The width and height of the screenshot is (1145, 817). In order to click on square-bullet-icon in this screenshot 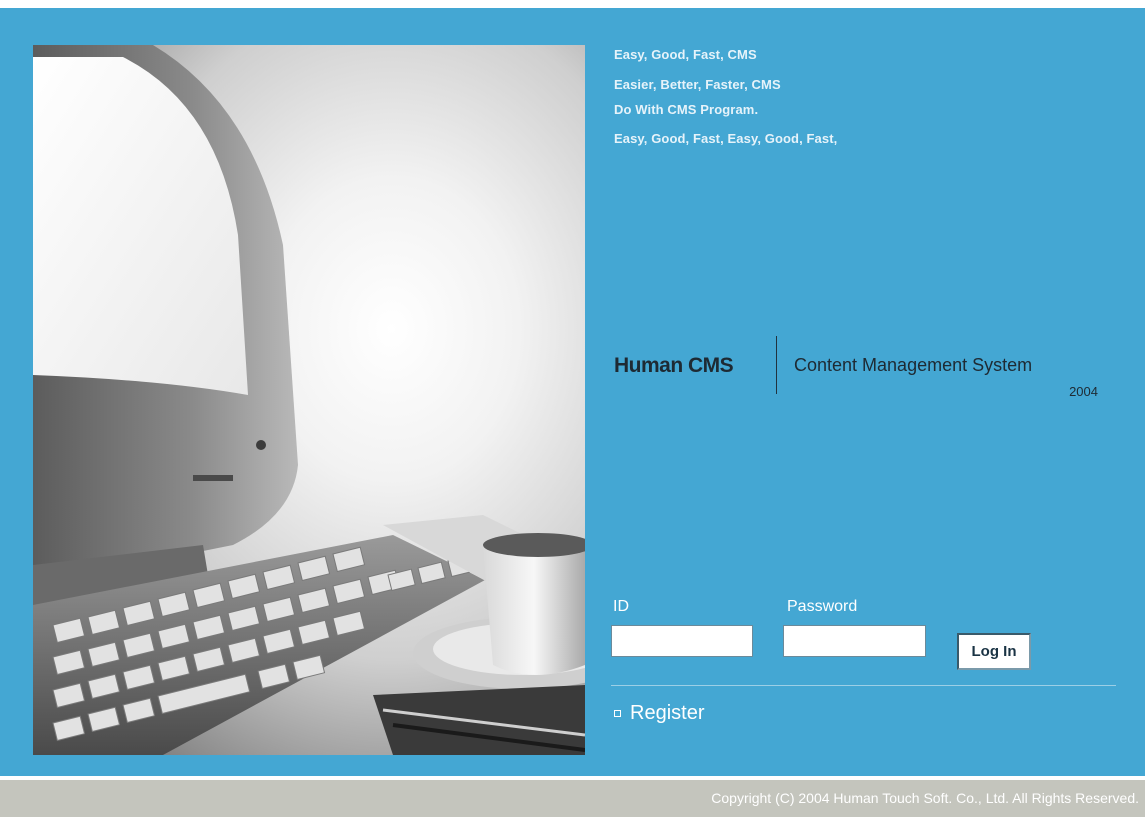, I will do `click(617, 713)`.